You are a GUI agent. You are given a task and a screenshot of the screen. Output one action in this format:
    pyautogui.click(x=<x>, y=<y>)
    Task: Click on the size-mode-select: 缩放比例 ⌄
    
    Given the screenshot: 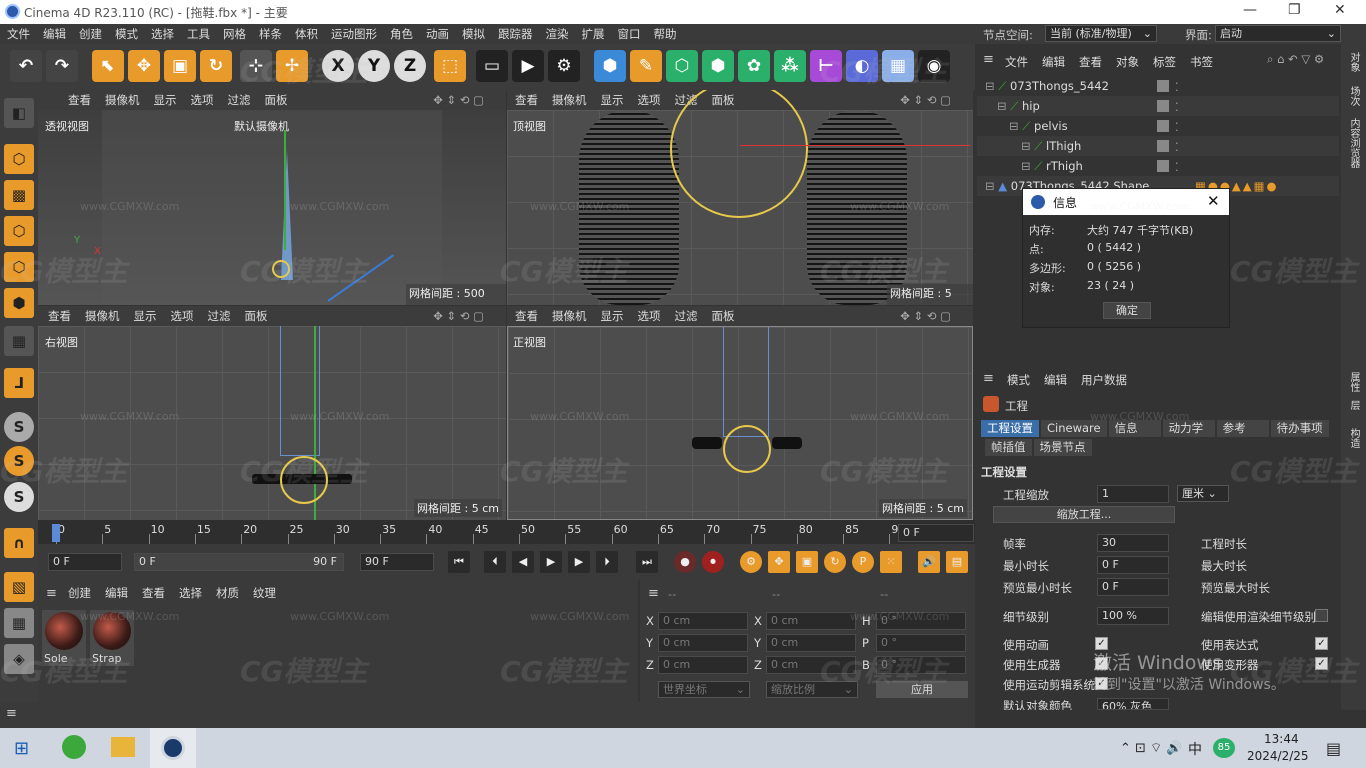 What is the action you would take?
    pyautogui.click(x=812, y=689)
    